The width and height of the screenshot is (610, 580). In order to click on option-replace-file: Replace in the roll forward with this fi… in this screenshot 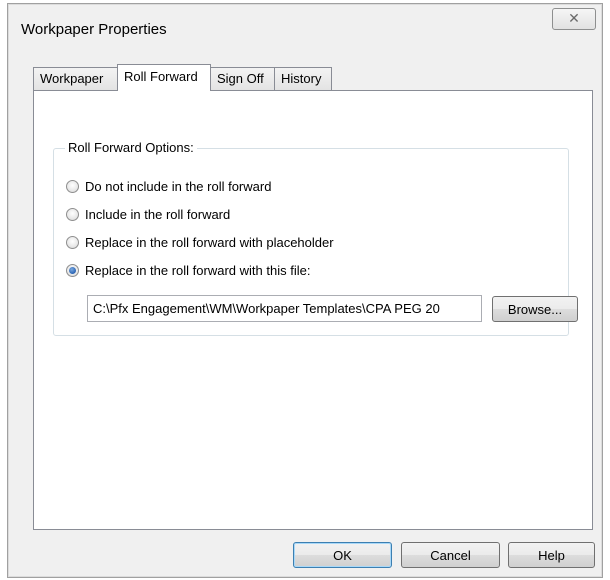, I will do `click(188, 270)`.